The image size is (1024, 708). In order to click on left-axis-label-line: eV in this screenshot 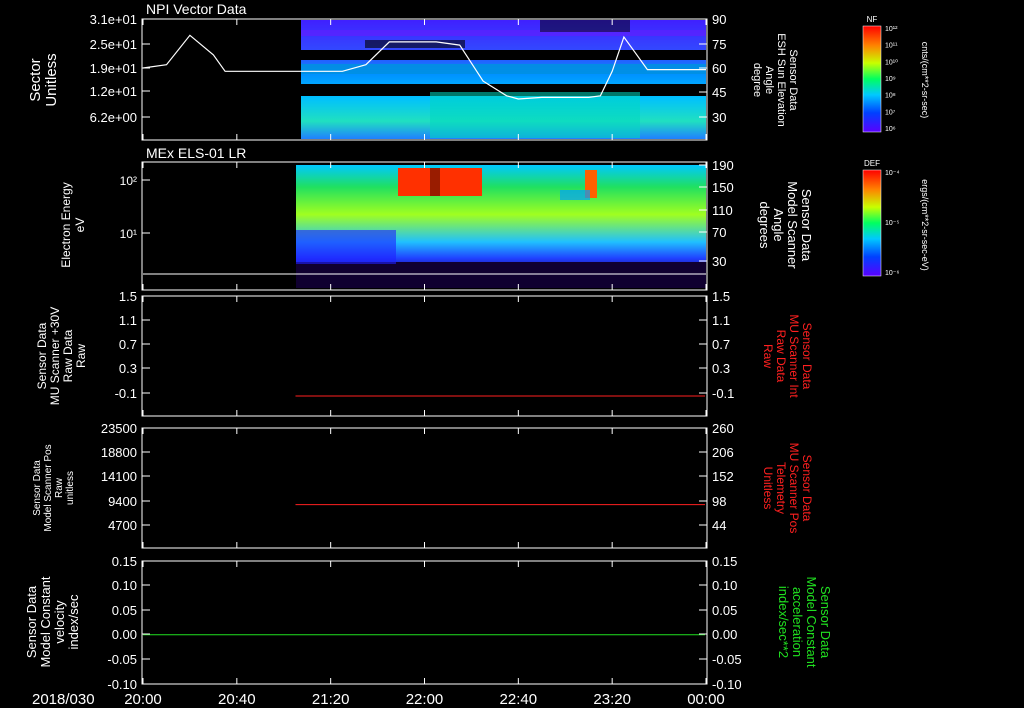, I will do `click(80, 225)`.